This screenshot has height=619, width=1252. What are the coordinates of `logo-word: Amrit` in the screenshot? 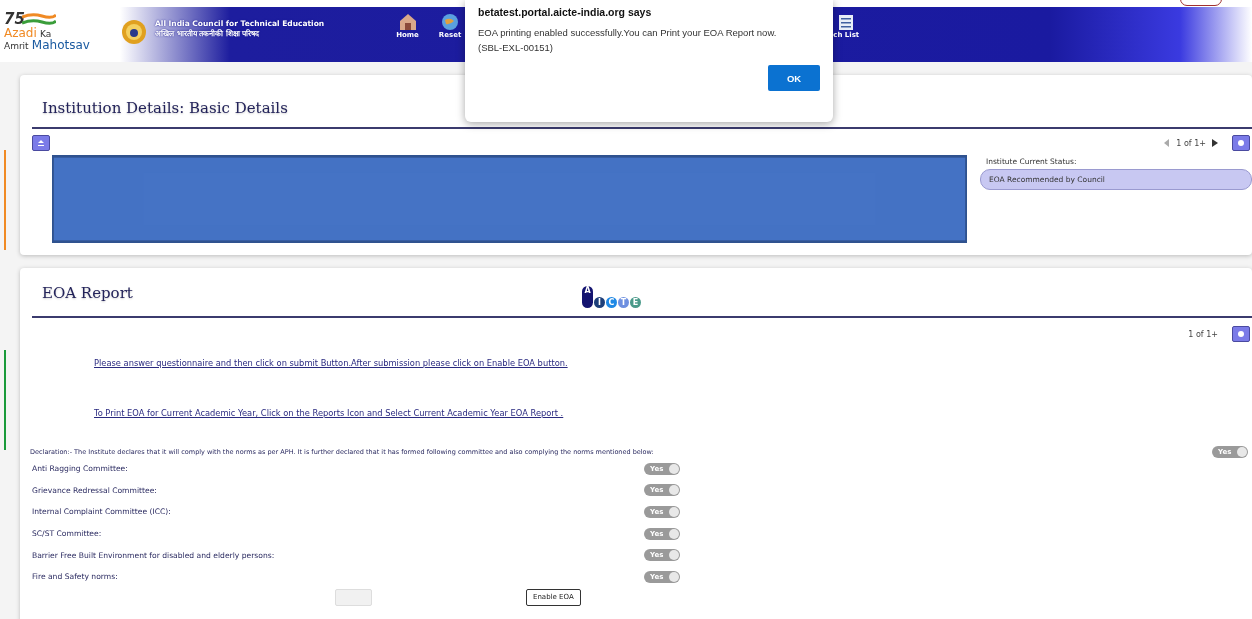 It's located at (16, 46).